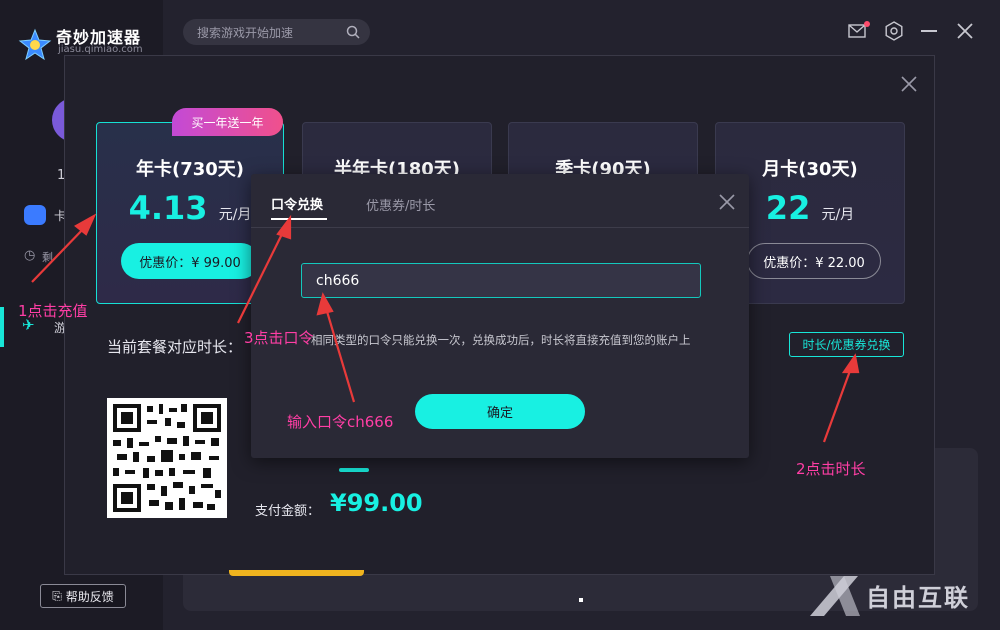 This screenshot has height=630, width=1000. Describe the element at coordinates (867, 24) in the screenshot. I see `notification-dot` at that location.